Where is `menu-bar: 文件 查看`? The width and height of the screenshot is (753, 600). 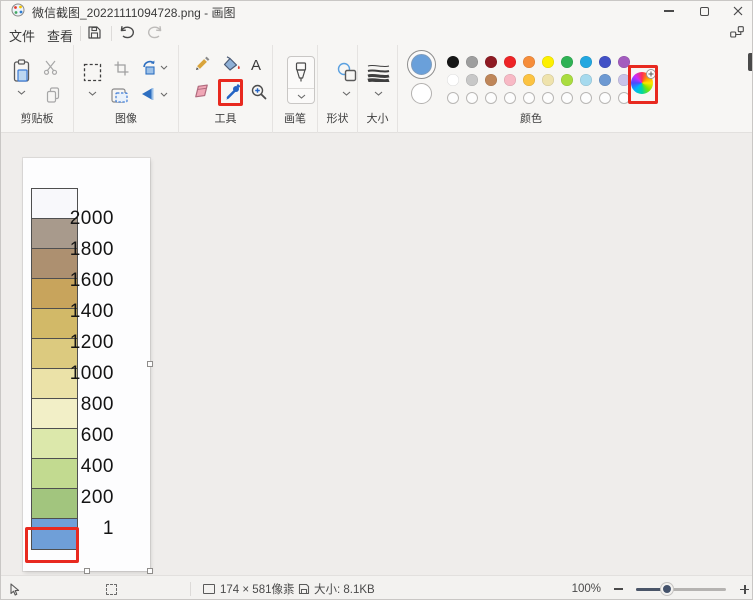
menu-bar: 文件 查看 is located at coordinates (376, 33).